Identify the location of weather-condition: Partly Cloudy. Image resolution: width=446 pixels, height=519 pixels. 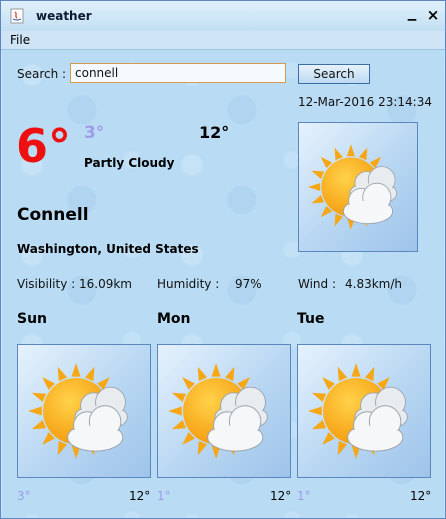
(129, 163).